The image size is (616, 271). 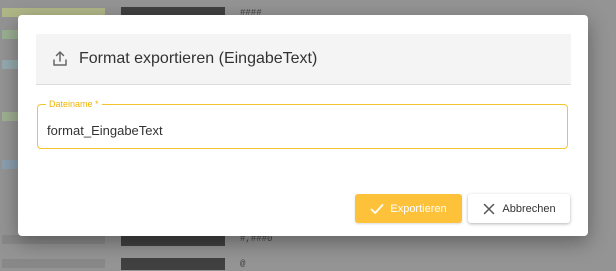 What do you see at coordinates (377, 209) in the screenshot?
I see `check-icon` at bounding box center [377, 209].